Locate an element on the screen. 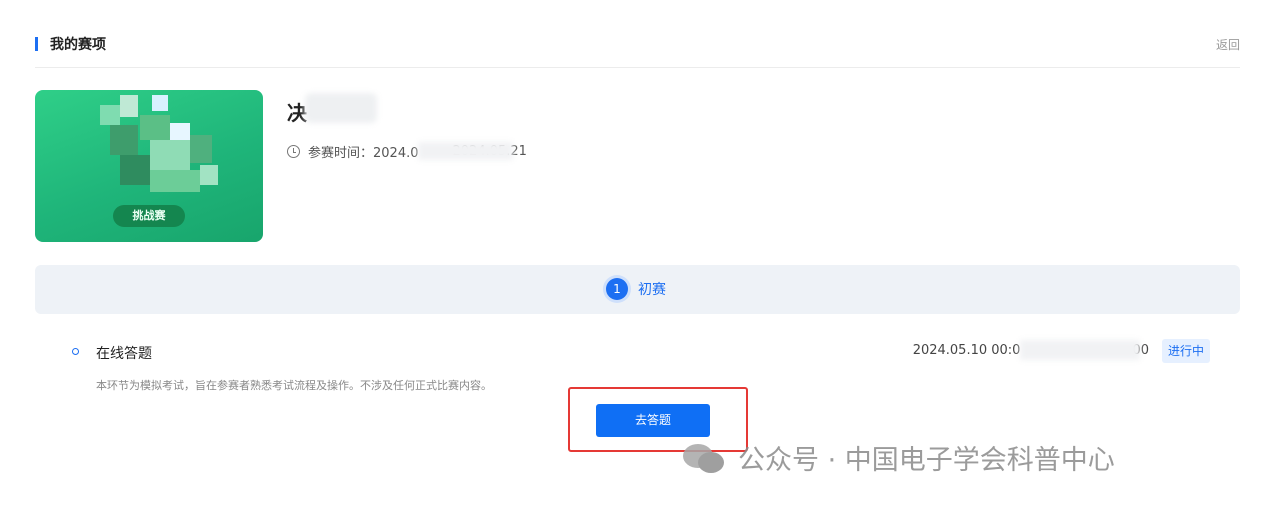 The image size is (1280, 507). section-header: 我的赛项 返回 is located at coordinates (637, 48).